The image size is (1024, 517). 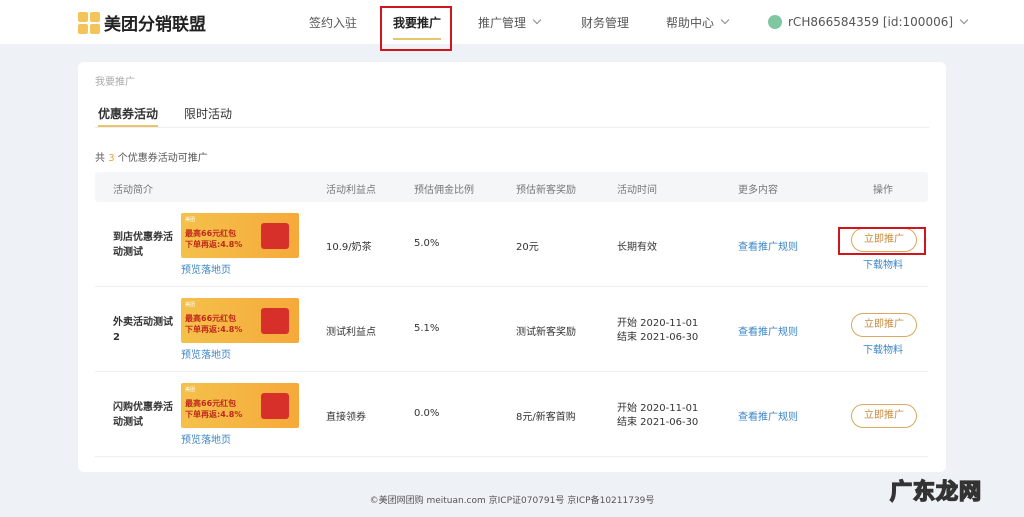 I want to click on logo-icon, so click(x=89, y=22).